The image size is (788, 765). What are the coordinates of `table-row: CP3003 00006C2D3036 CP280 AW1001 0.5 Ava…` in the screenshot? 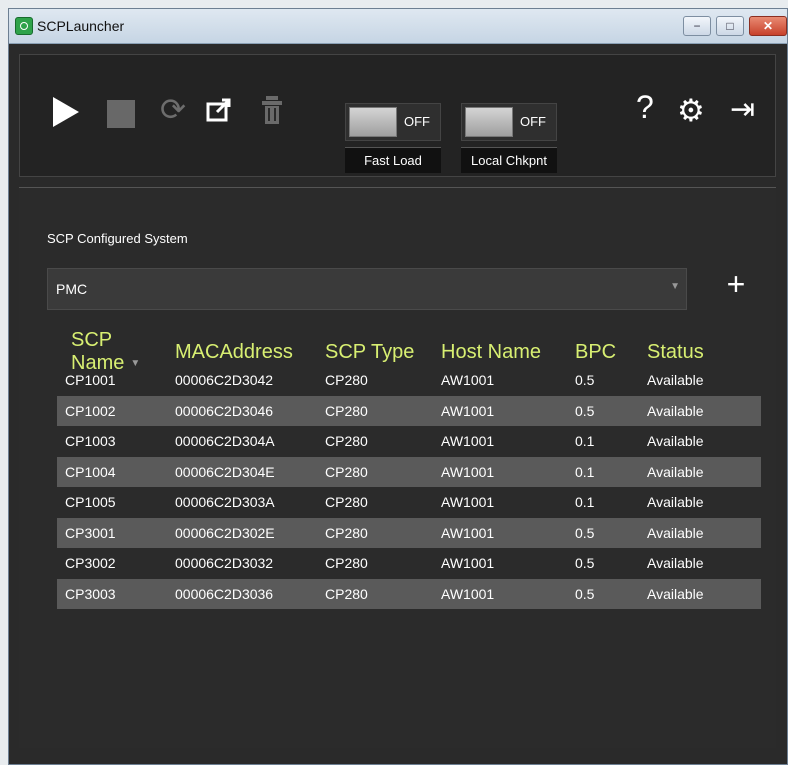 It's located at (409, 593).